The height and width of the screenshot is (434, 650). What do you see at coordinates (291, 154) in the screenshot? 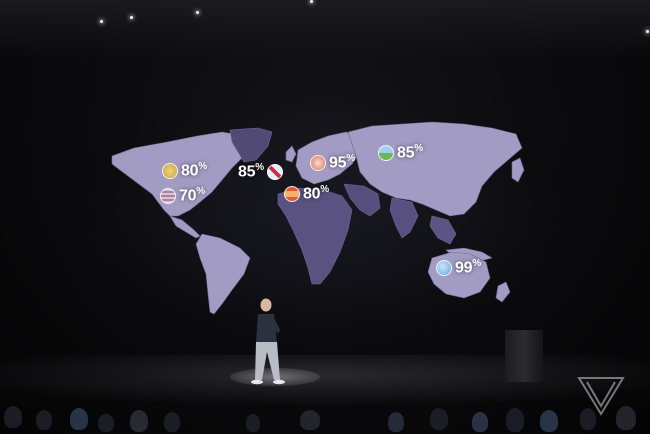
I see `uk-shape` at bounding box center [291, 154].